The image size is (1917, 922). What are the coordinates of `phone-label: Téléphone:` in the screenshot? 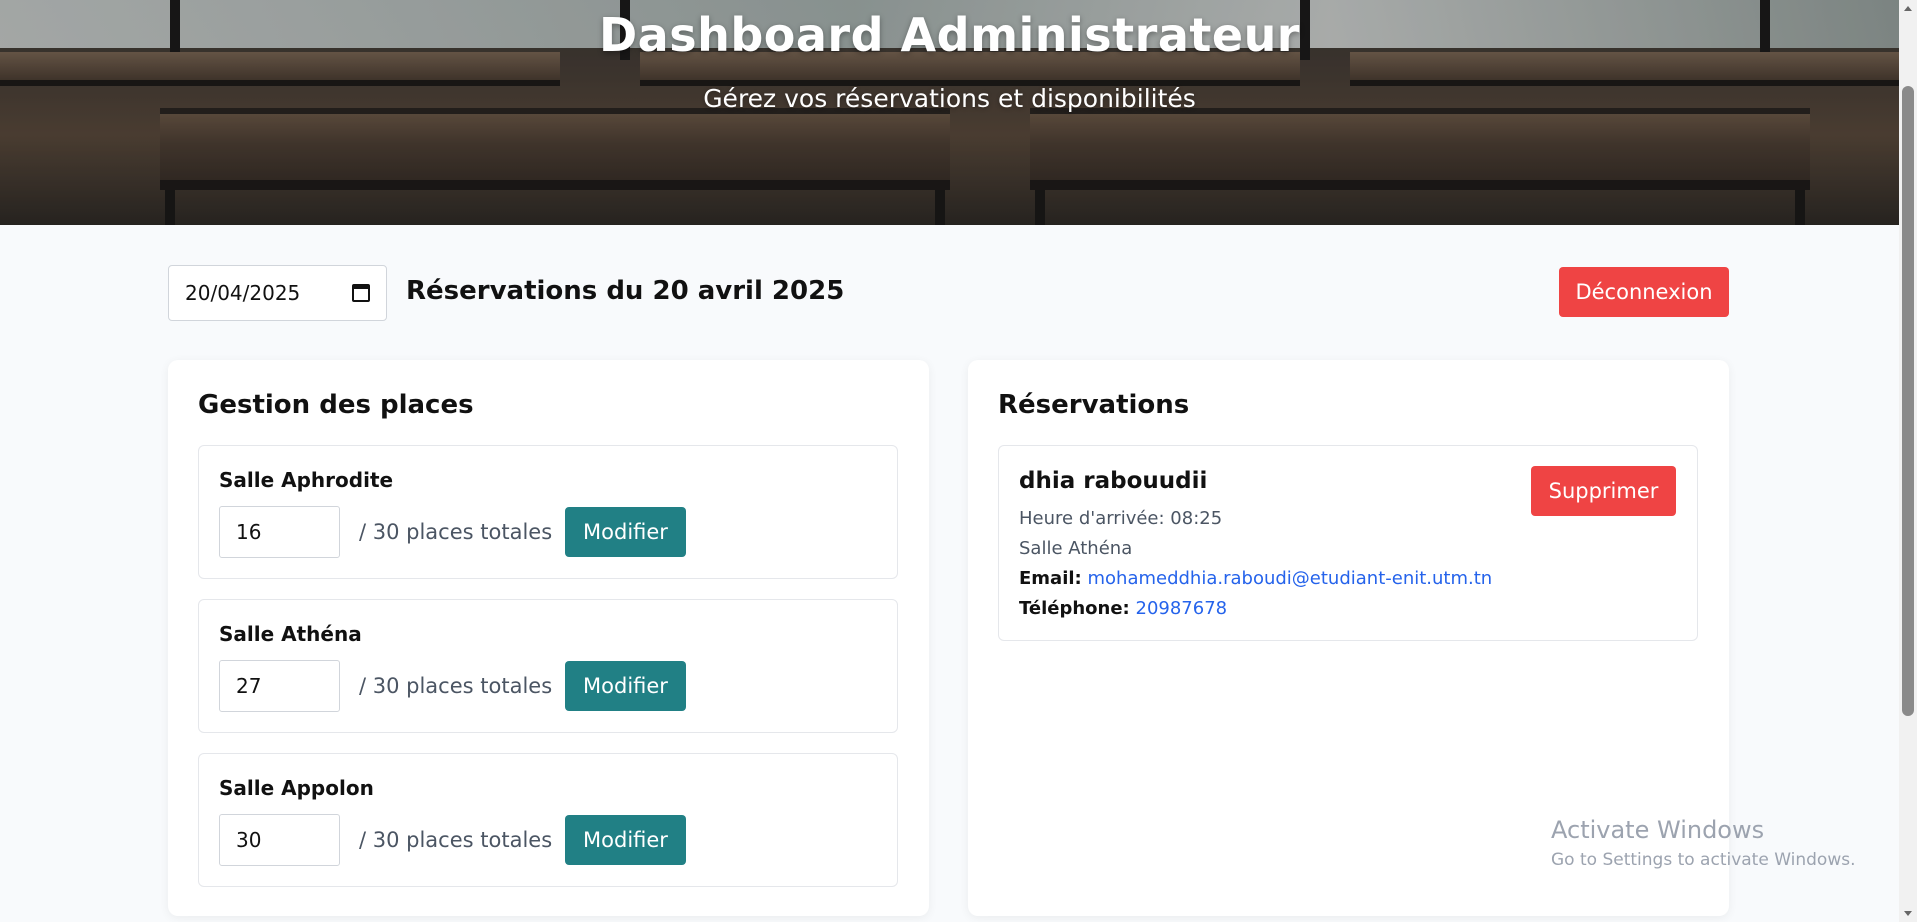 It's located at (1074, 608).